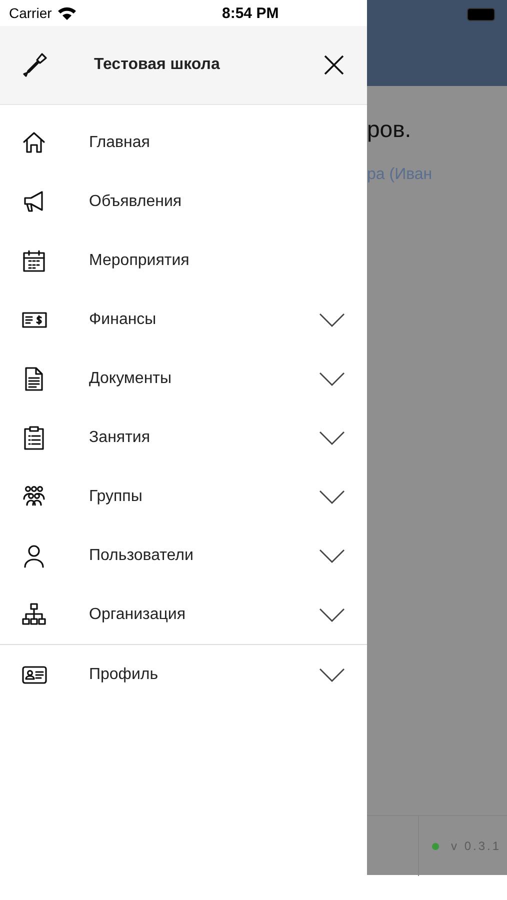 The image size is (507, 900). What do you see at coordinates (183, 142) in the screenshot?
I see `menu-item: Главная` at bounding box center [183, 142].